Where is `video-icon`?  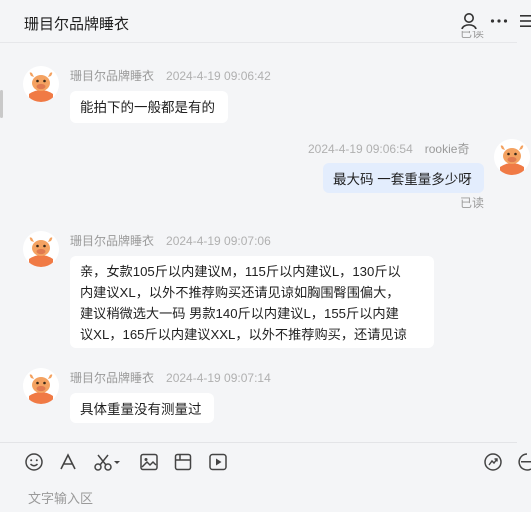
video-icon is located at coordinates (218, 462).